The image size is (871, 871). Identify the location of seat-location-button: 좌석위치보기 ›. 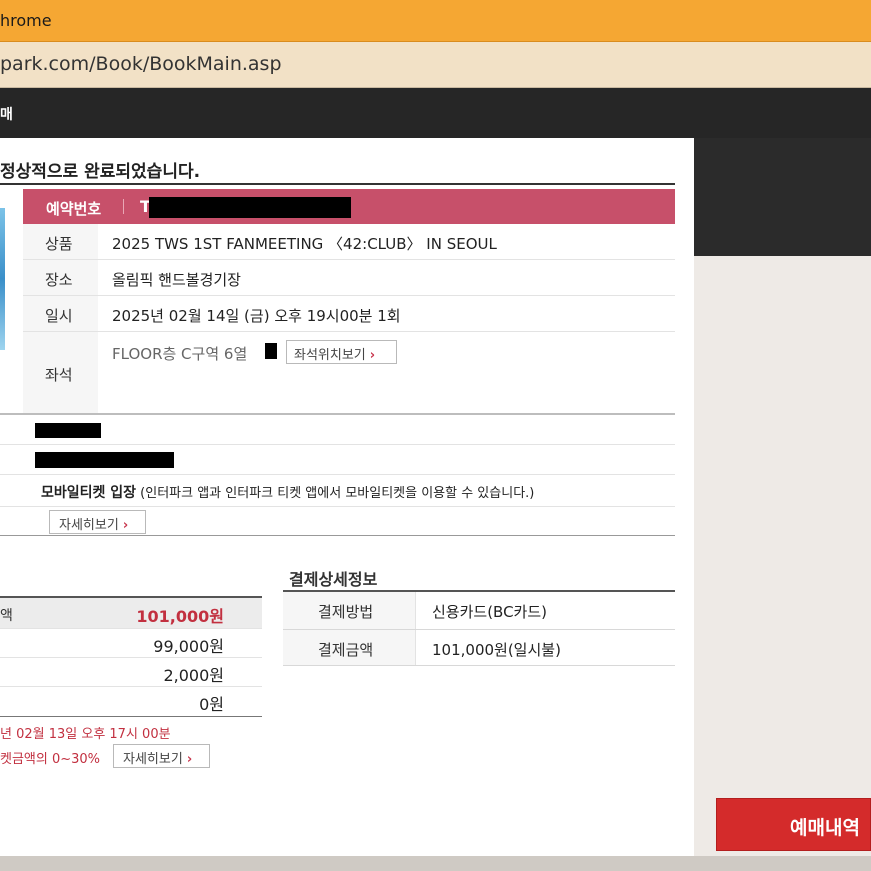
(341, 352).